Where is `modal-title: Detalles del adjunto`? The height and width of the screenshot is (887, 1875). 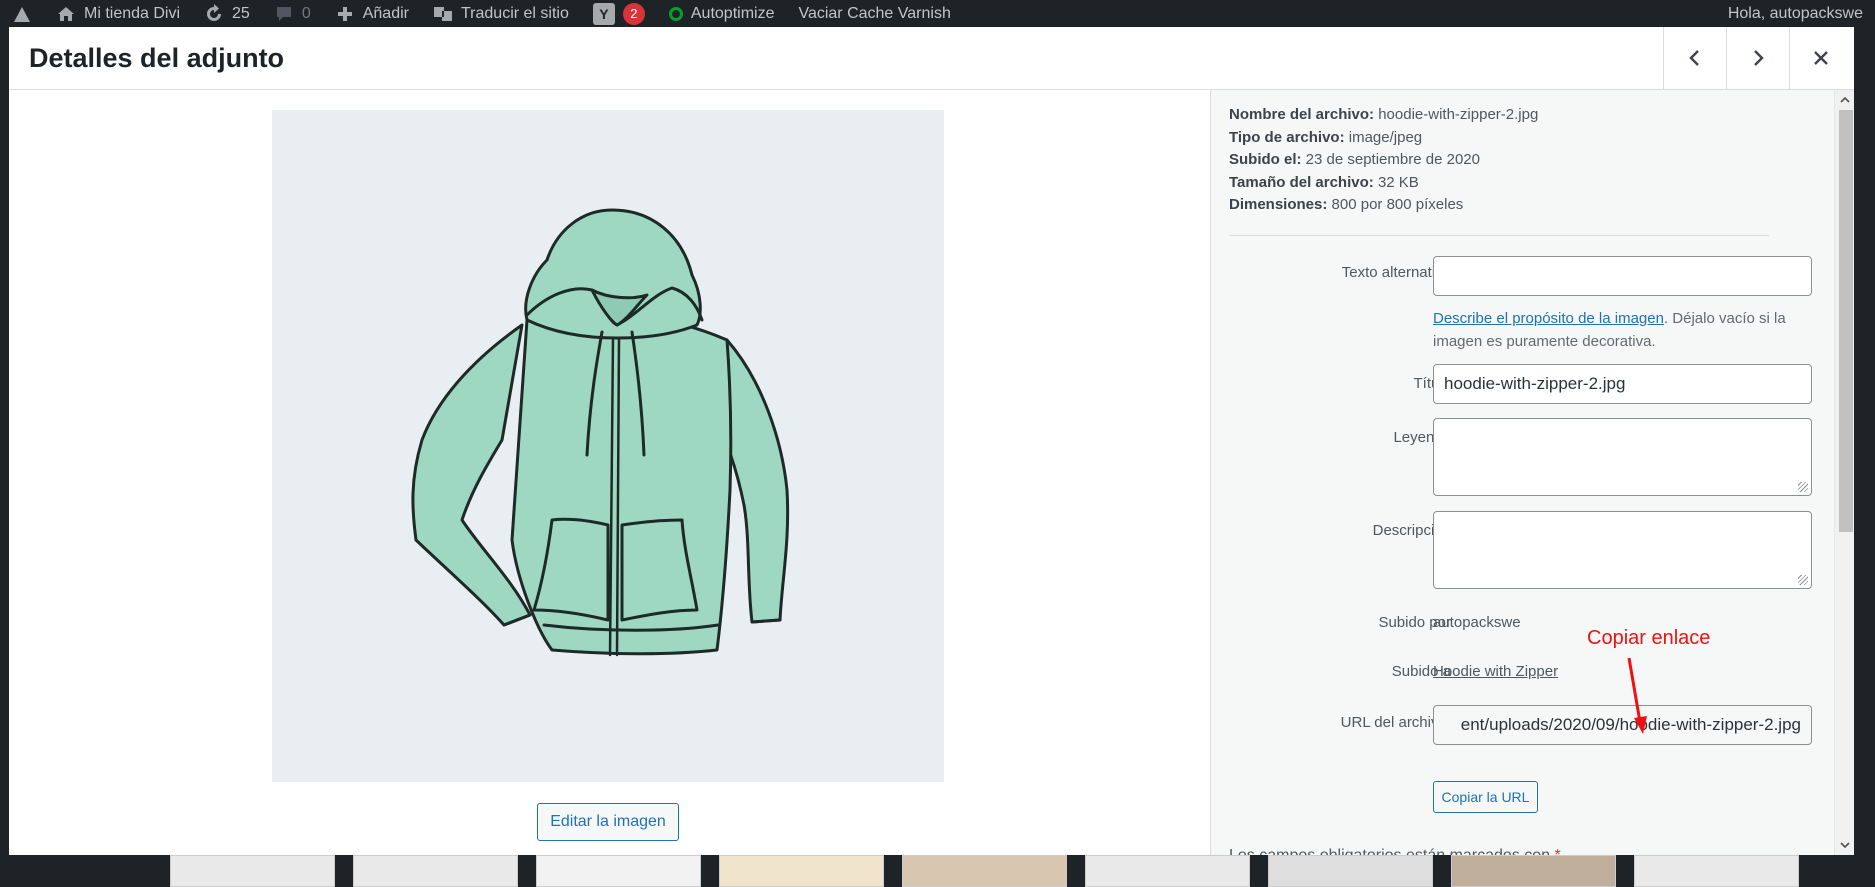 modal-title: Detalles del adjunto is located at coordinates (157, 58).